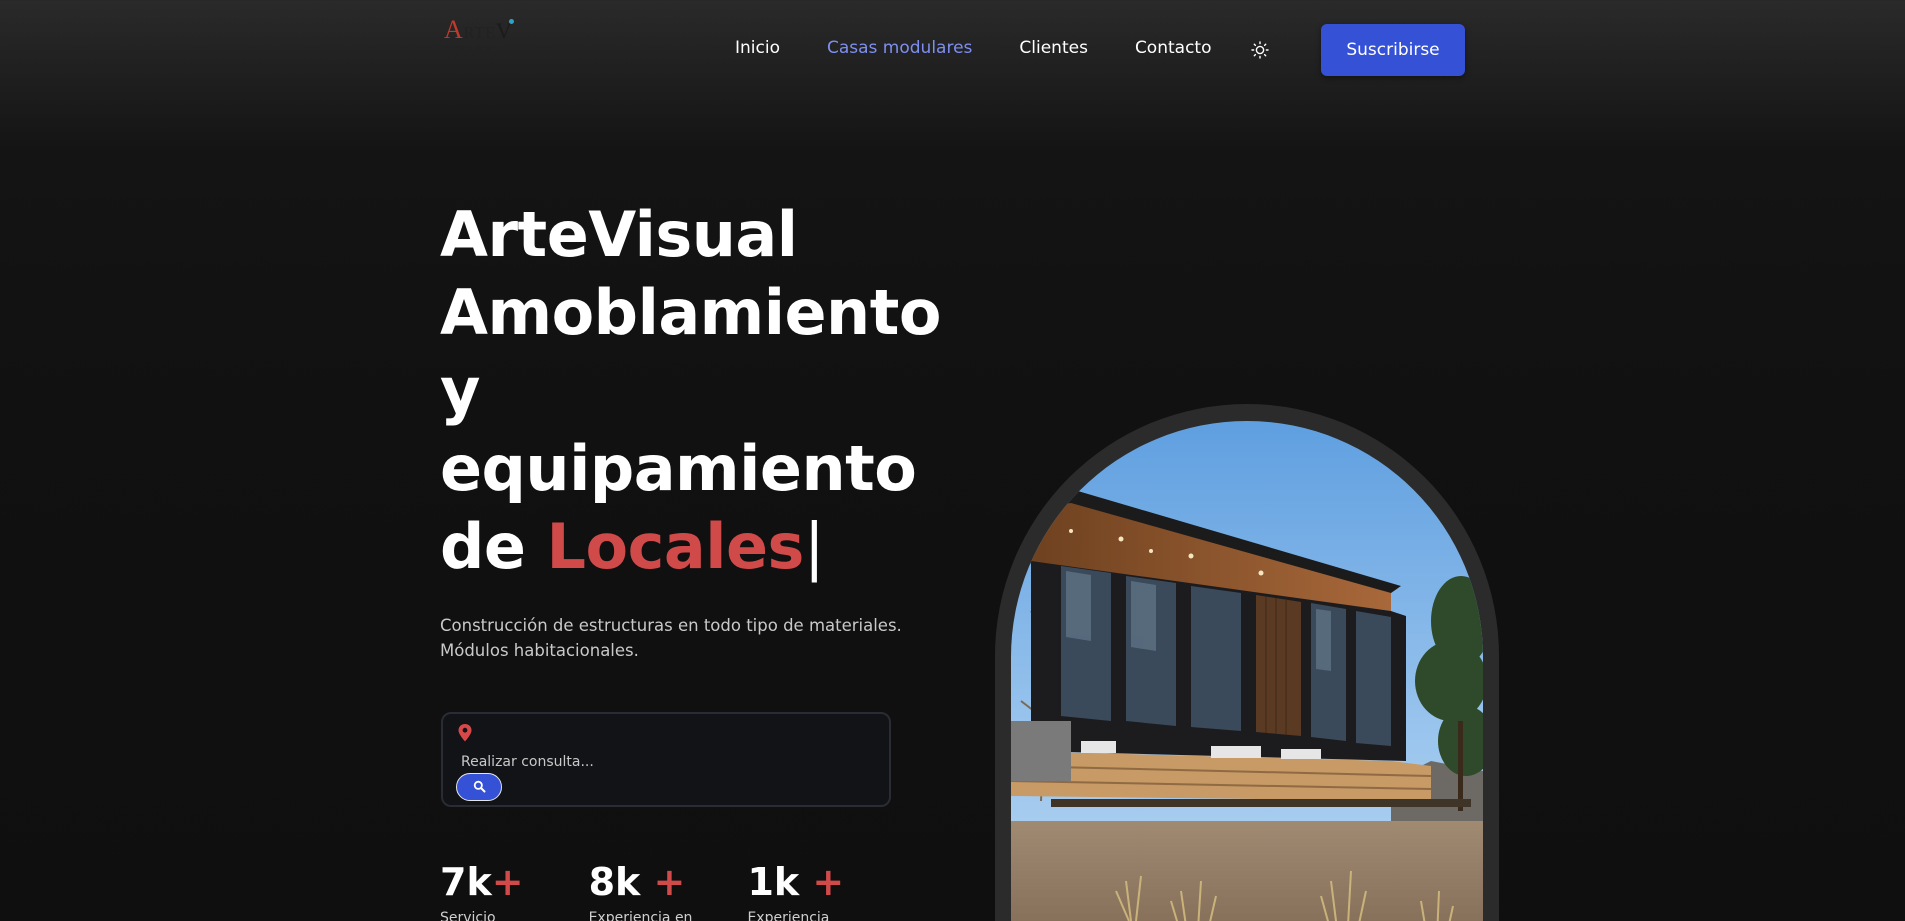 The height and width of the screenshot is (921, 1905). I want to click on main-navigation: Inicio Casas modulares Clientes Contacto, so click(996, 48).